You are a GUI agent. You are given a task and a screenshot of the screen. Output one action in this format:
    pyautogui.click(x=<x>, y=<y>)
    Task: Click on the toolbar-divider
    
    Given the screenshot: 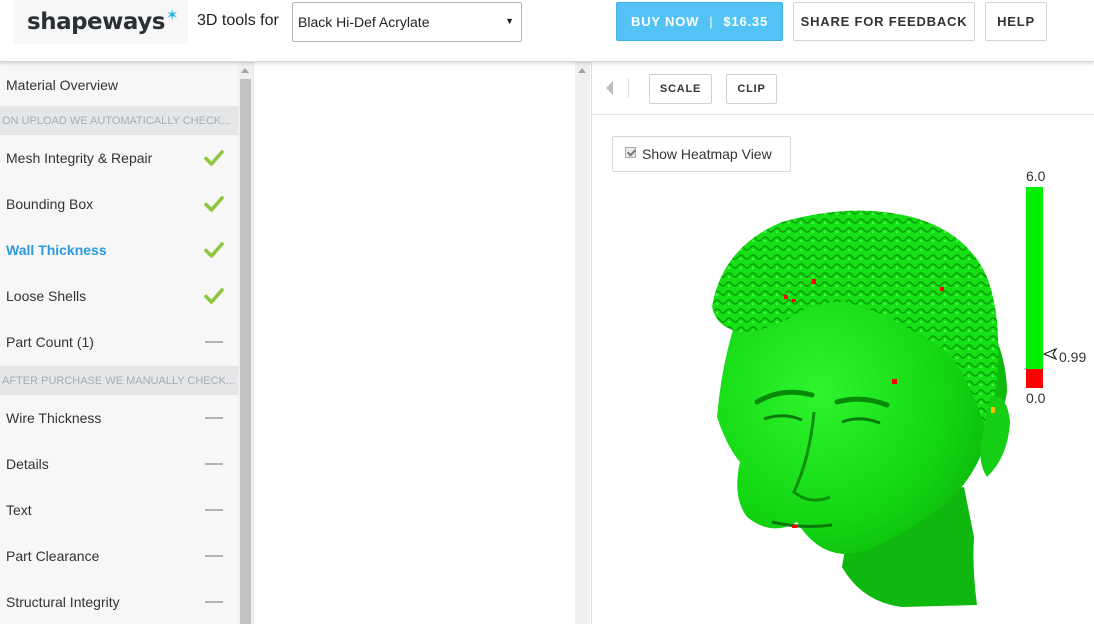 What is the action you would take?
    pyautogui.click(x=628, y=88)
    